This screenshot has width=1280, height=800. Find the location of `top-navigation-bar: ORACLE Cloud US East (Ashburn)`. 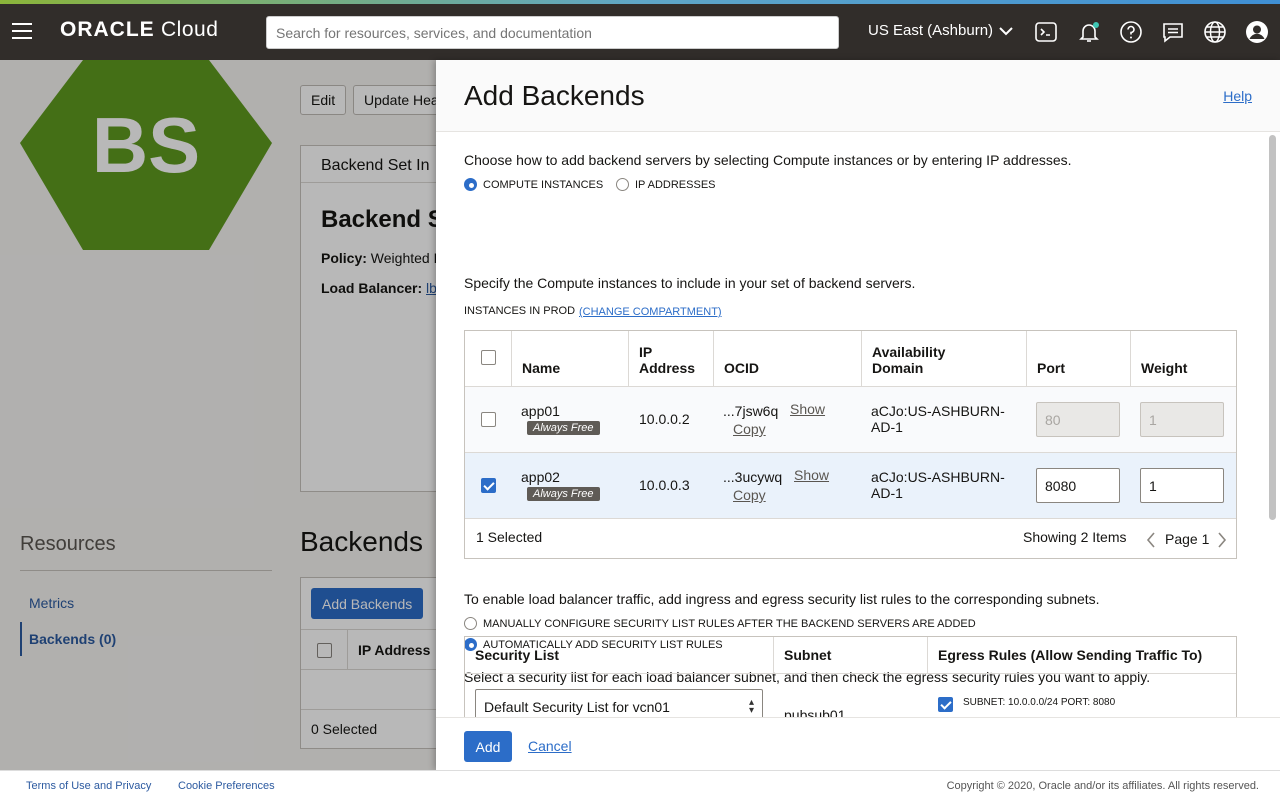

top-navigation-bar: ORACLE Cloud US East (Ashburn) is located at coordinates (640, 32).